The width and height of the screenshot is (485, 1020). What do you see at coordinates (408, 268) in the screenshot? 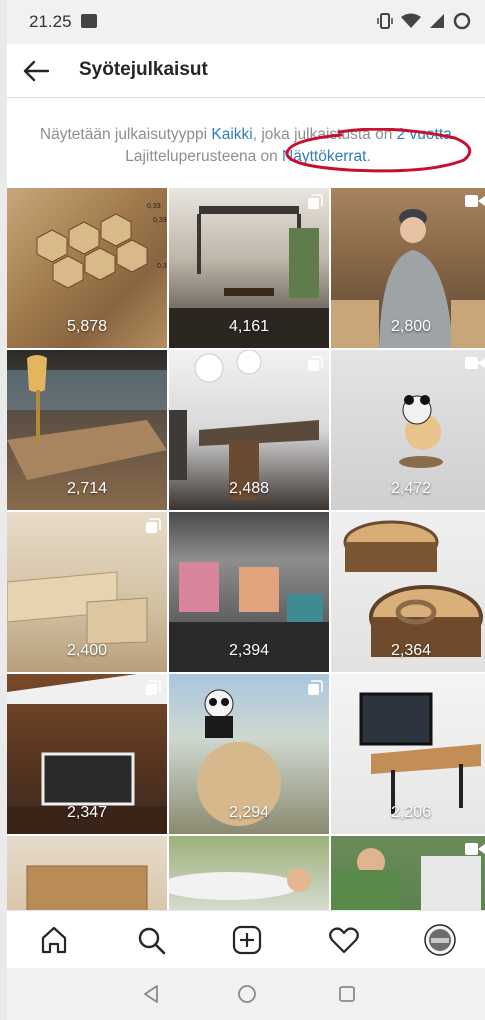
I see `post-thumbnail: 2,800` at bounding box center [408, 268].